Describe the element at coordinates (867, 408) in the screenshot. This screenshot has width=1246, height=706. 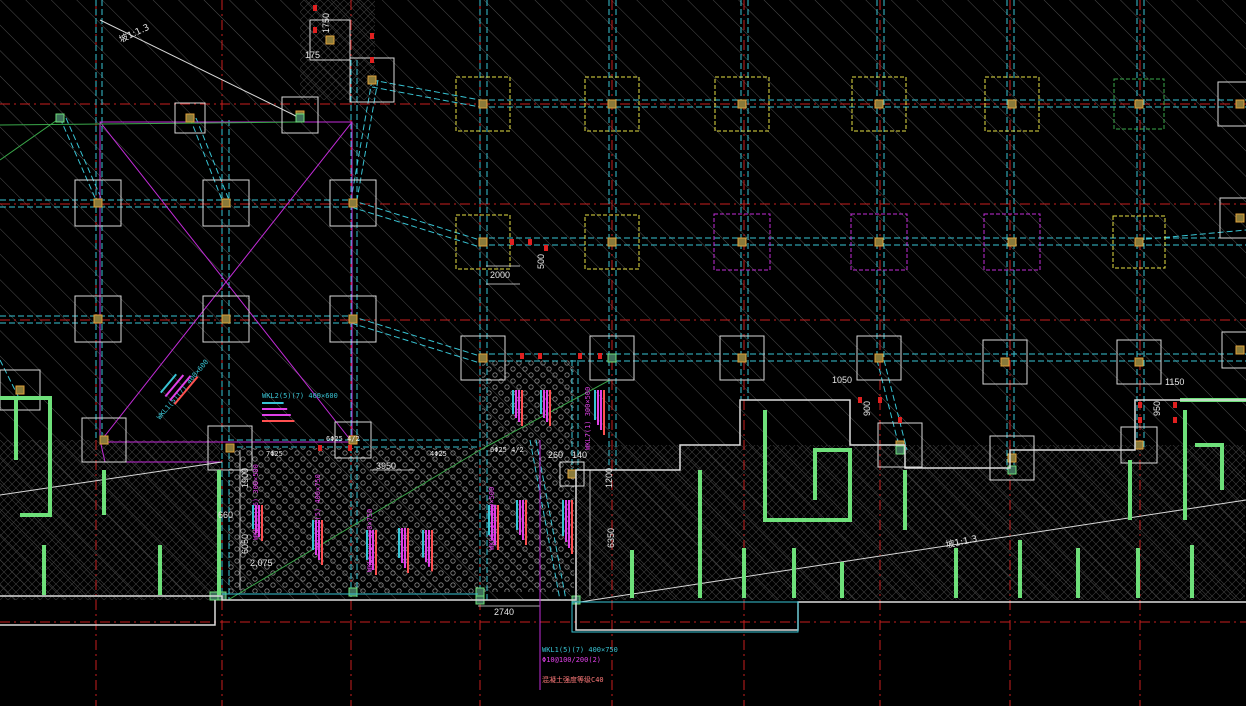
I see `dim-900: 900` at that location.